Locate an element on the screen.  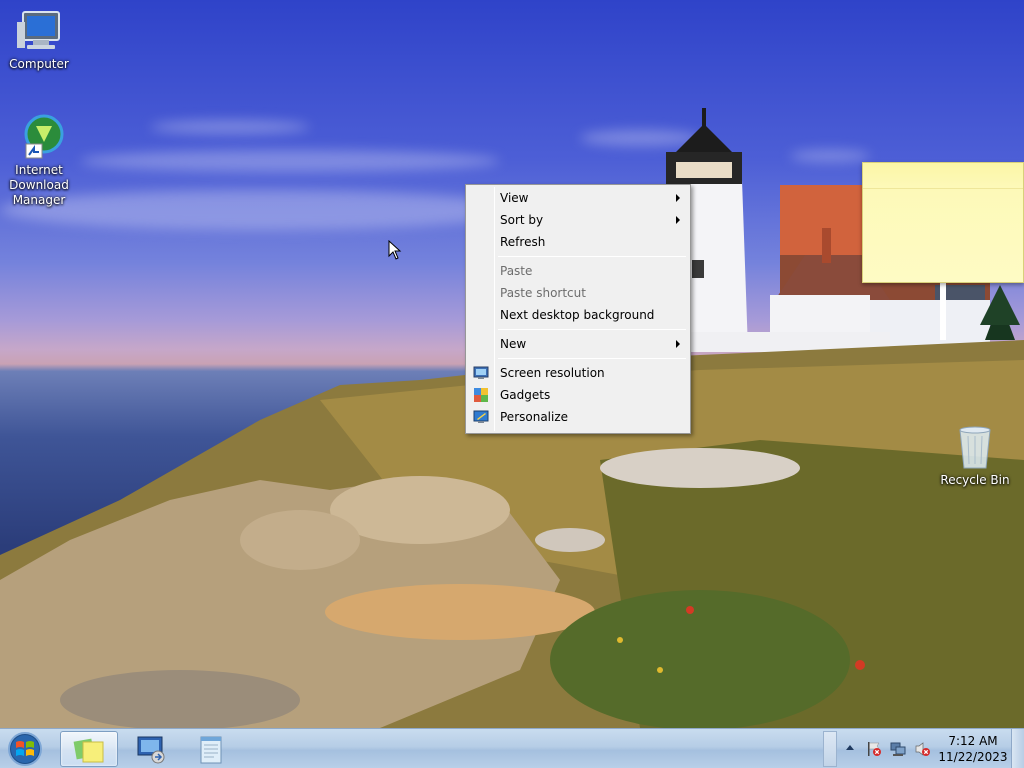
notepad-icon is located at coordinates (211, 750).